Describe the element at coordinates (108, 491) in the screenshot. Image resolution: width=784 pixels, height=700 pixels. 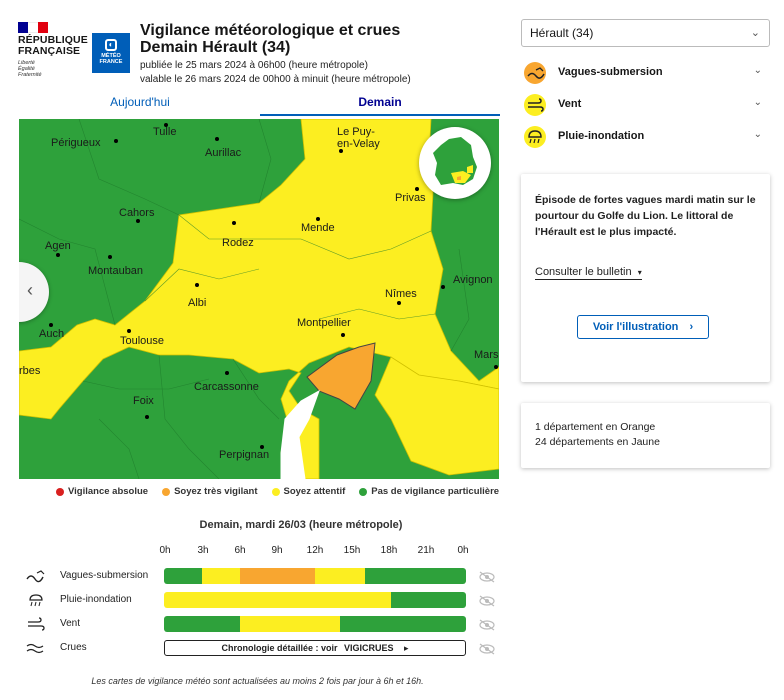
I see `legend-label: Vigilance absolue` at that location.